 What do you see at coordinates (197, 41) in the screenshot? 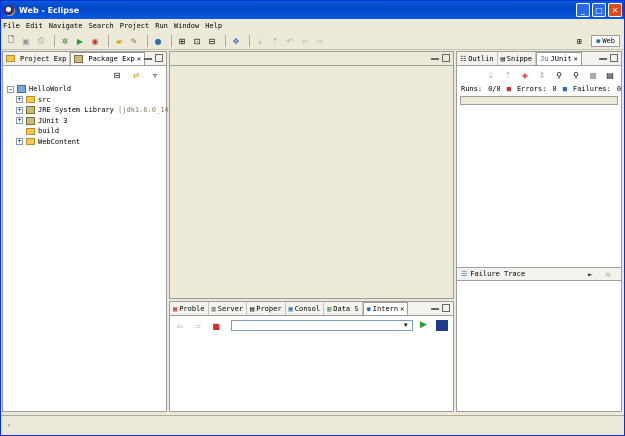
I see `new-web-icon: ⊡` at bounding box center [197, 41].